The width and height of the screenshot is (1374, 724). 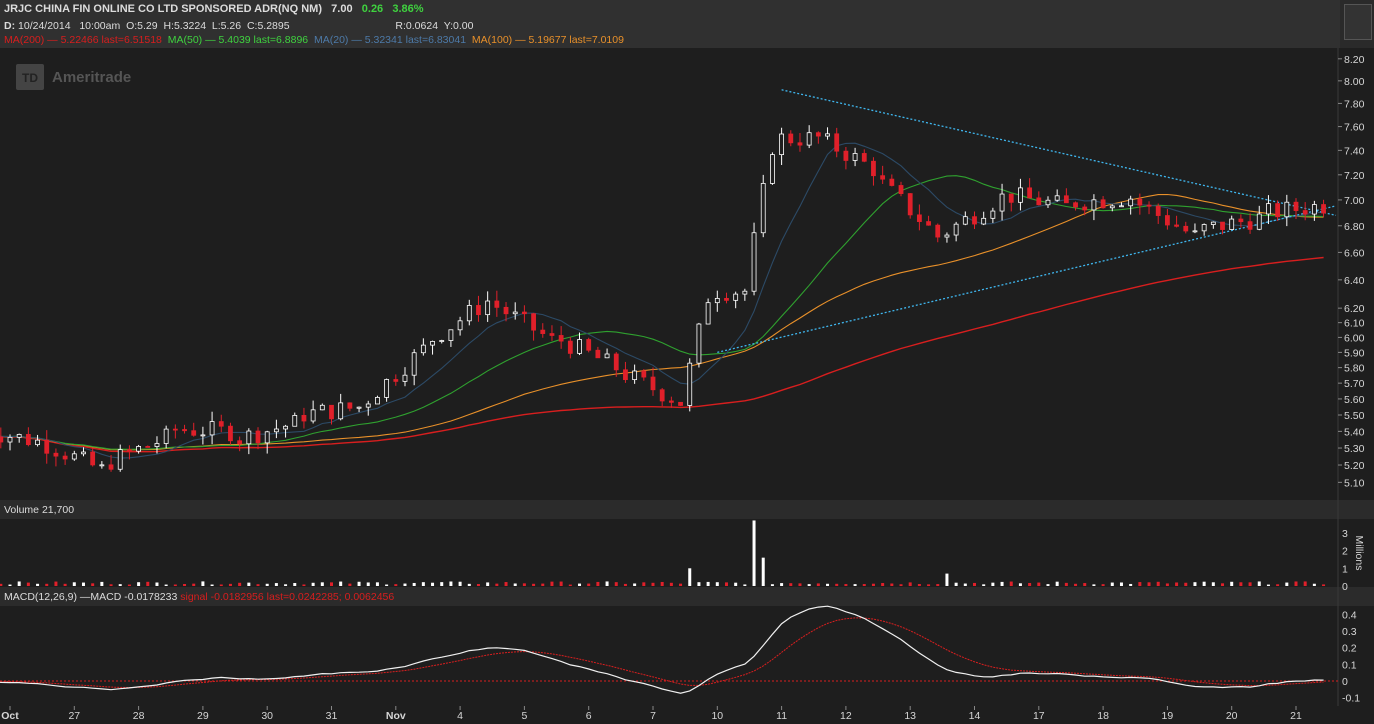 What do you see at coordinates (717, 716) in the screenshot?
I see `date-tick-label: 10` at bounding box center [717, 716].